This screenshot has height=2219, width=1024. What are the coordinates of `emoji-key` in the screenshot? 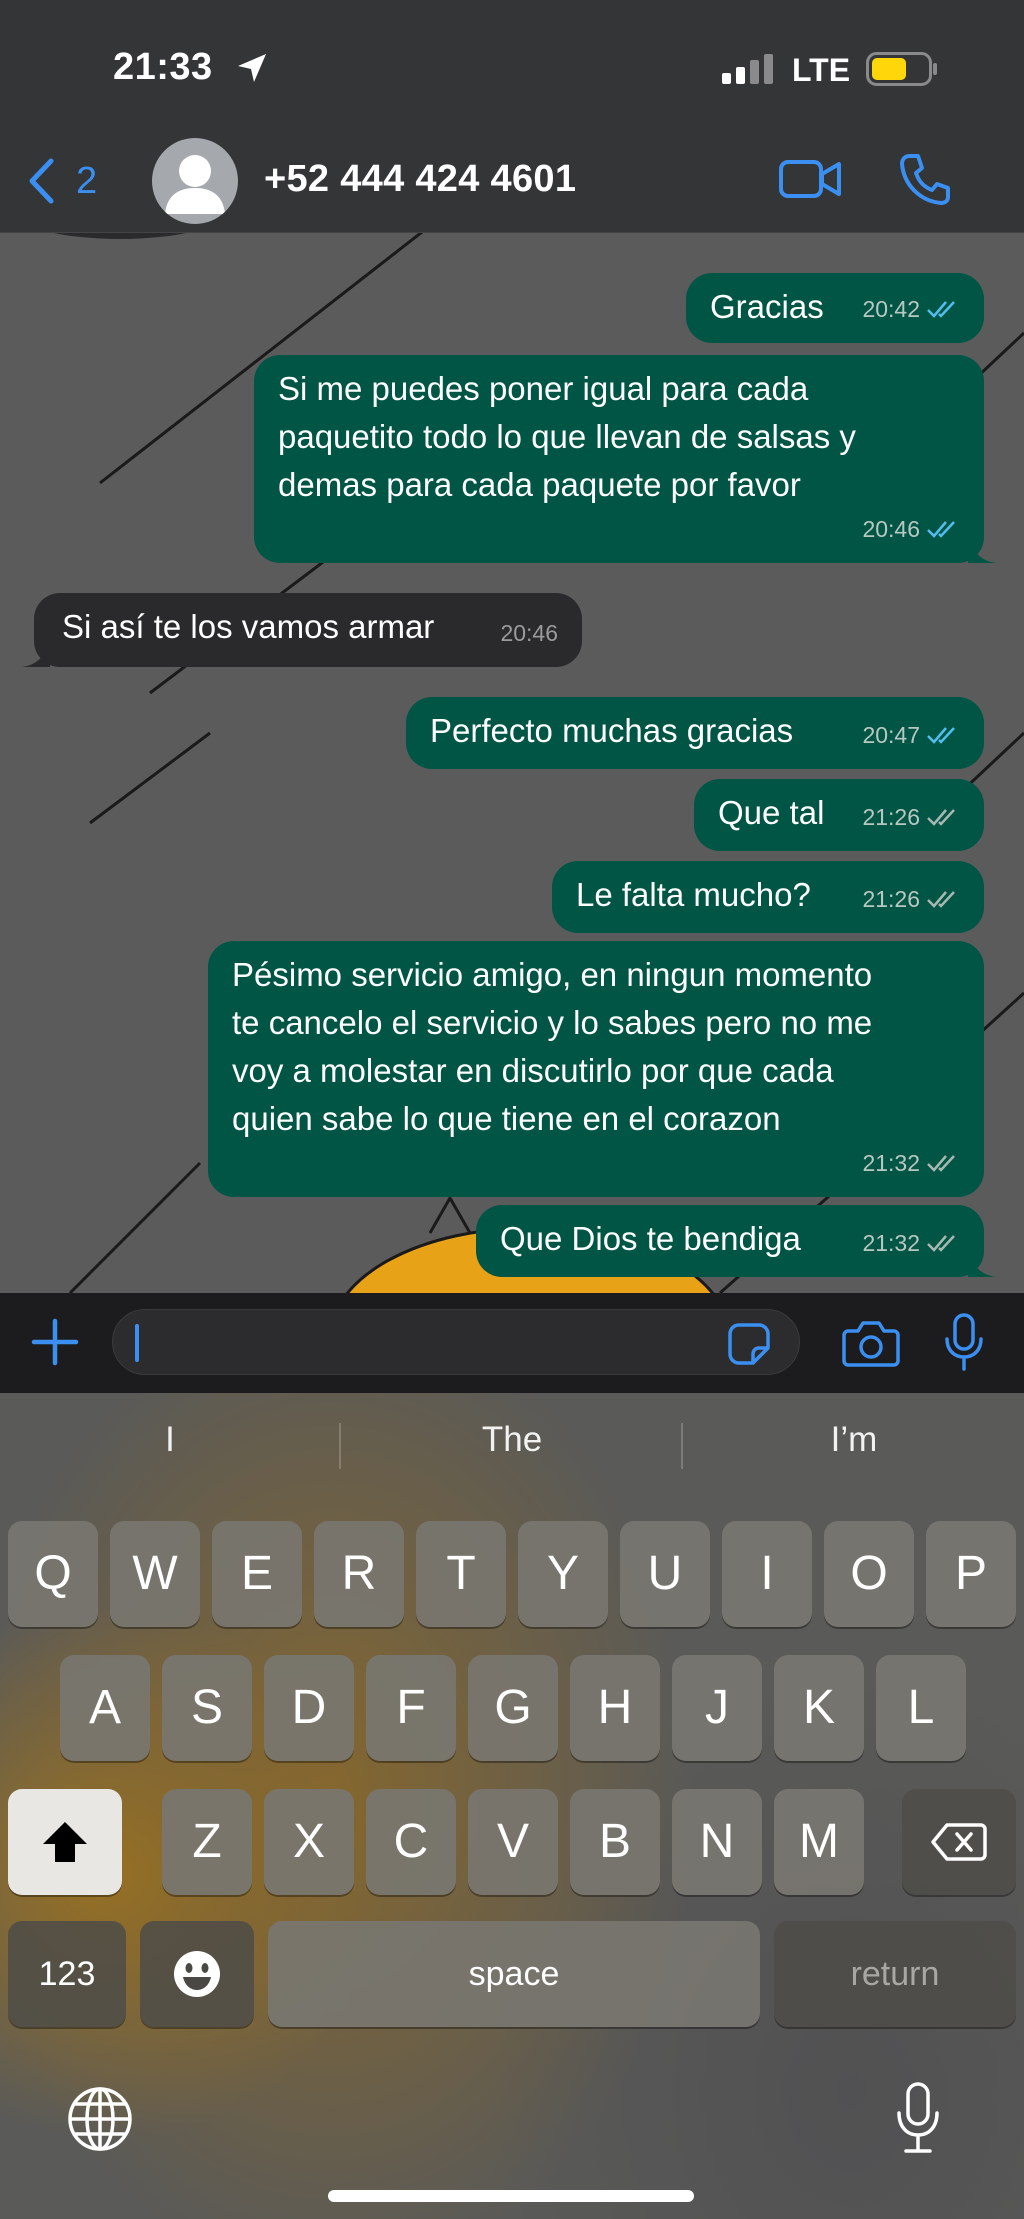 It's located at (197, 1974).